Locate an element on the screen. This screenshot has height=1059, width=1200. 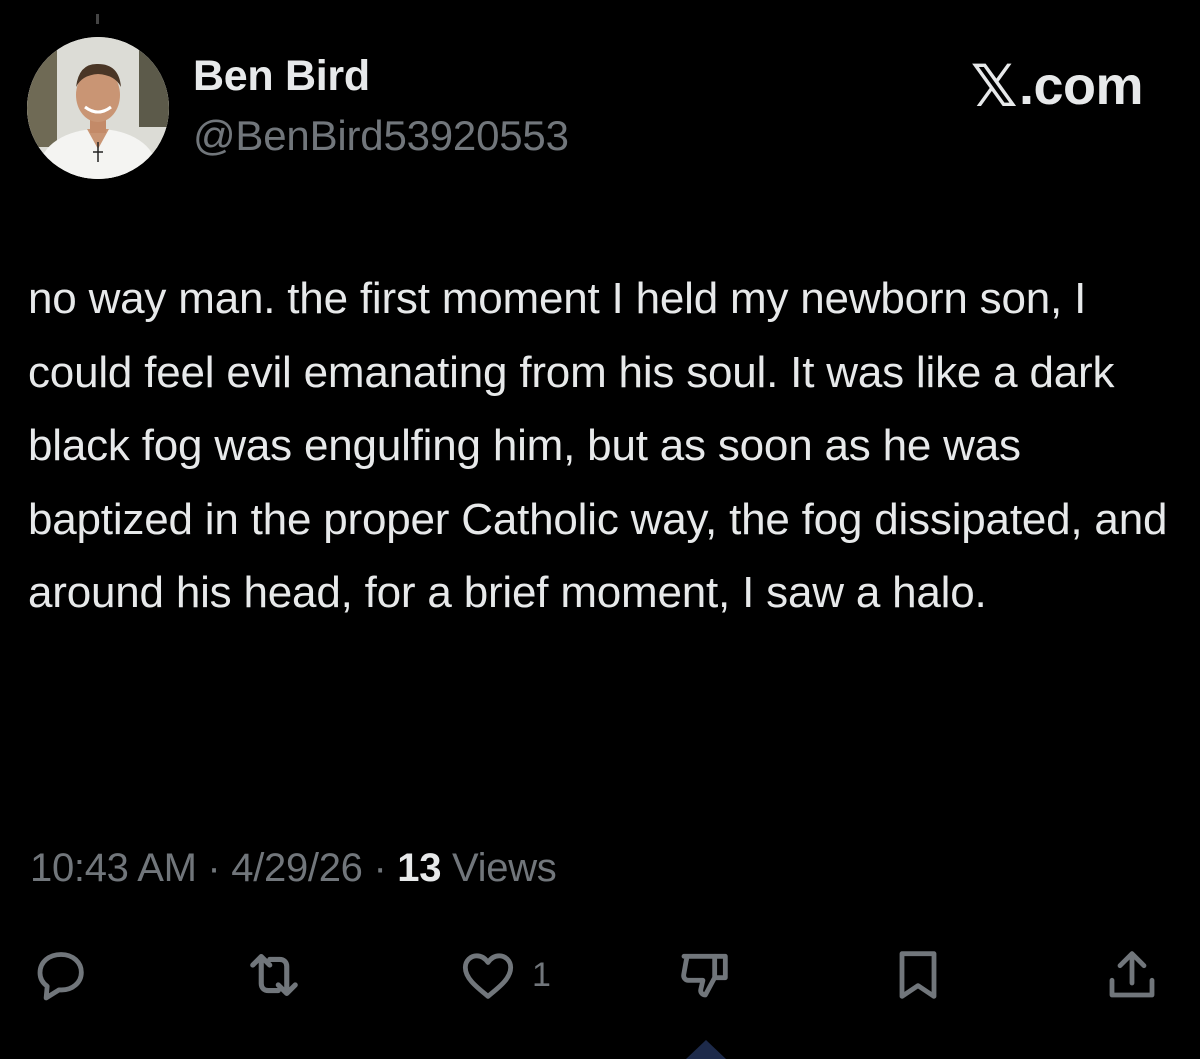
author-display-name: Ben Bird is located at coordinates (281, 76).